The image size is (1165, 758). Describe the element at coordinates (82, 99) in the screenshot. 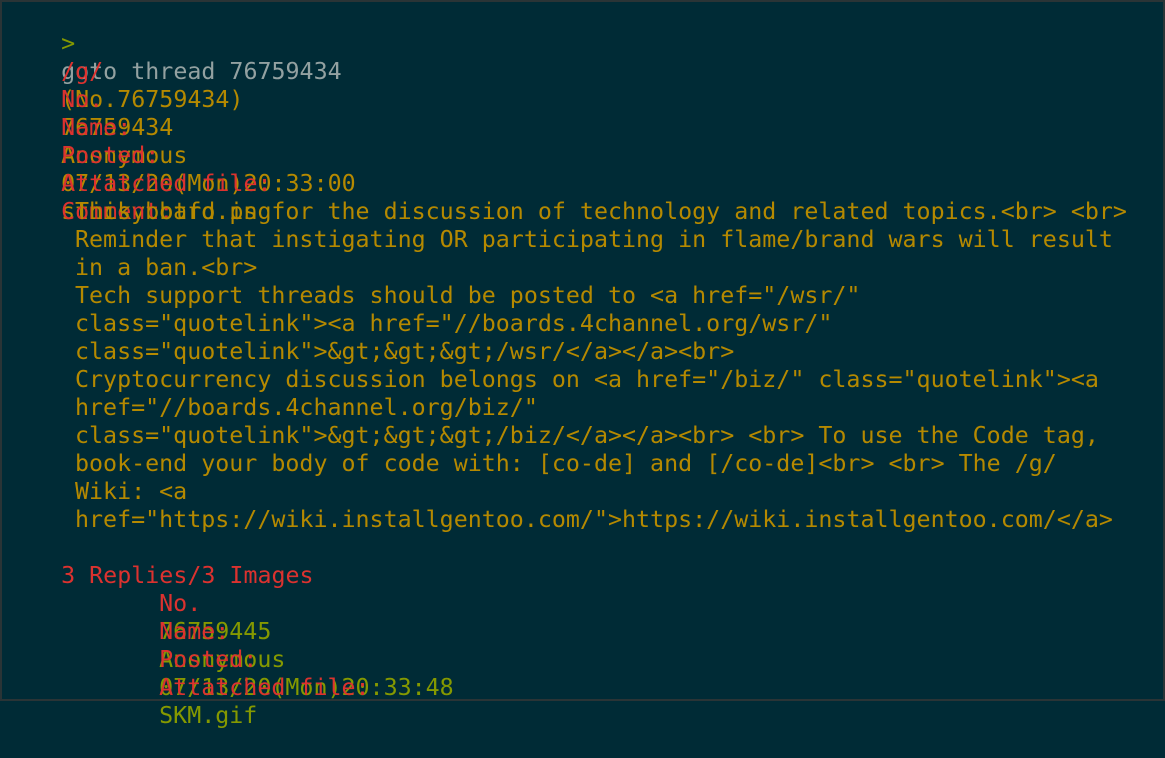

I see `thread-no-label: No.` at that location.